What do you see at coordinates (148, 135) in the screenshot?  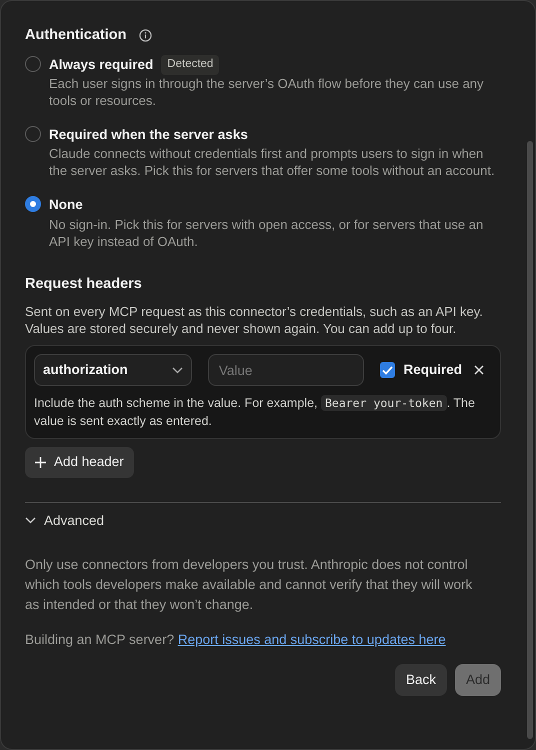 I see `option-label: Required when the server asks` at bounding box center [148, 135].